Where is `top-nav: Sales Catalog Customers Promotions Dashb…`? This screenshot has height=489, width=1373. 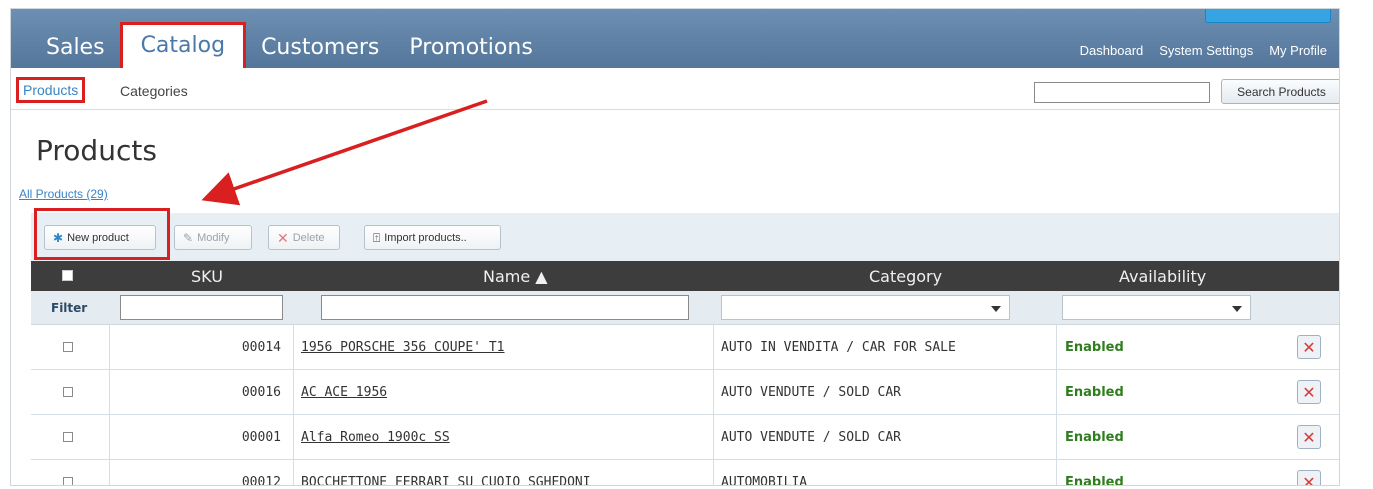
top-nav: Sales Catalog Customers Promotions Dashb… is located at coordinates (675, 41).